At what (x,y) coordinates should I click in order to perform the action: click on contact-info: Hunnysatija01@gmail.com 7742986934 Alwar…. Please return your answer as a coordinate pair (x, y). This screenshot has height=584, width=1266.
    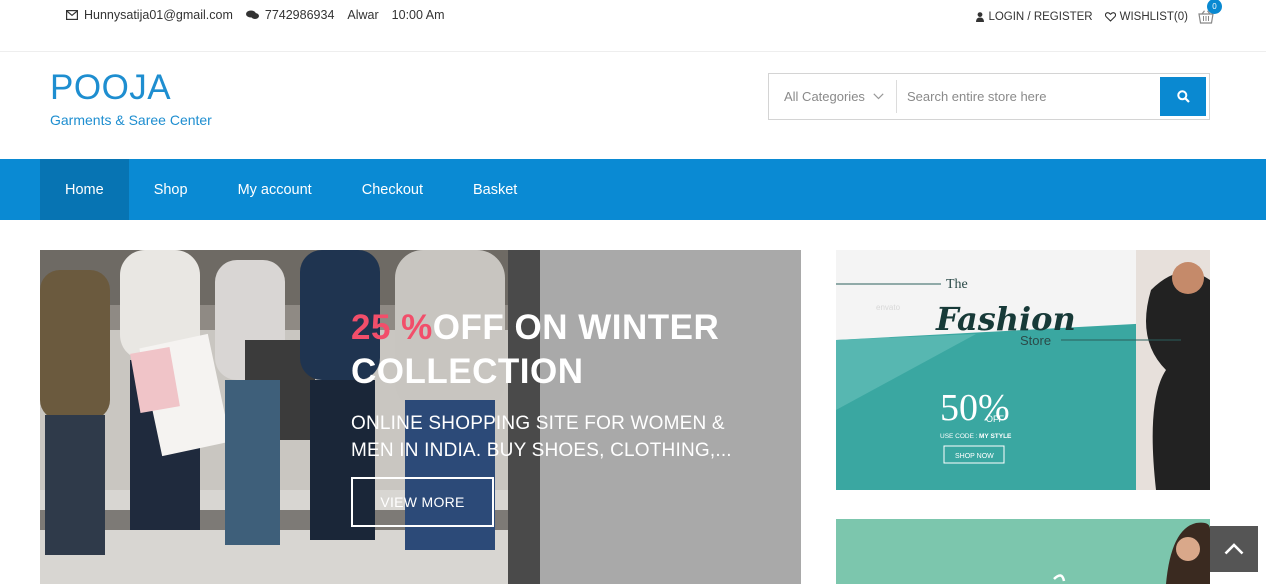
    Looking at the image, I should click on (262, 15).